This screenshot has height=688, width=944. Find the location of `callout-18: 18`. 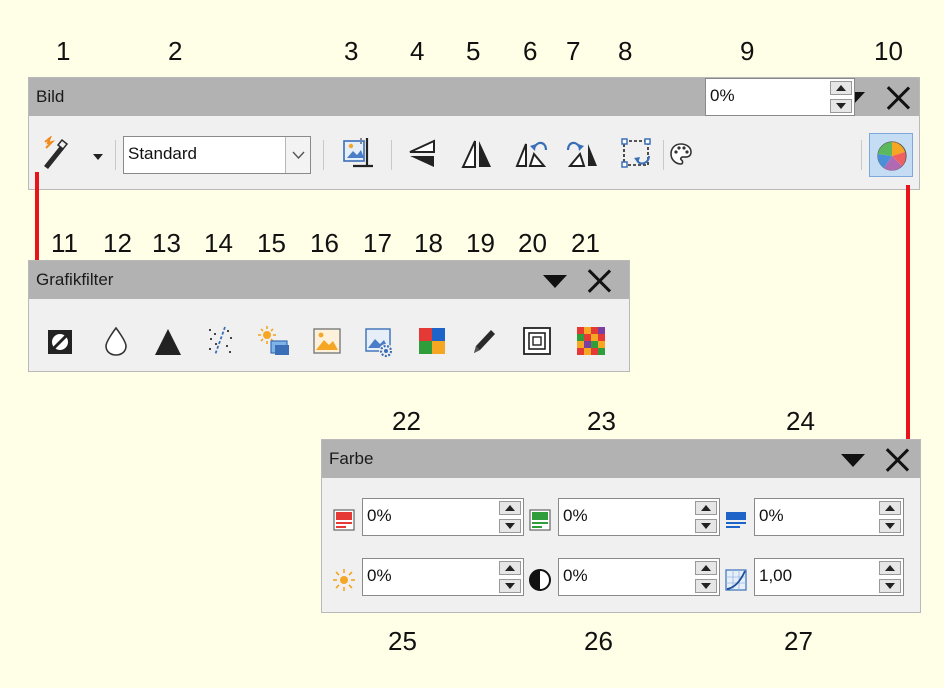

callout-18: 18 is located at coordinates (428, 243).